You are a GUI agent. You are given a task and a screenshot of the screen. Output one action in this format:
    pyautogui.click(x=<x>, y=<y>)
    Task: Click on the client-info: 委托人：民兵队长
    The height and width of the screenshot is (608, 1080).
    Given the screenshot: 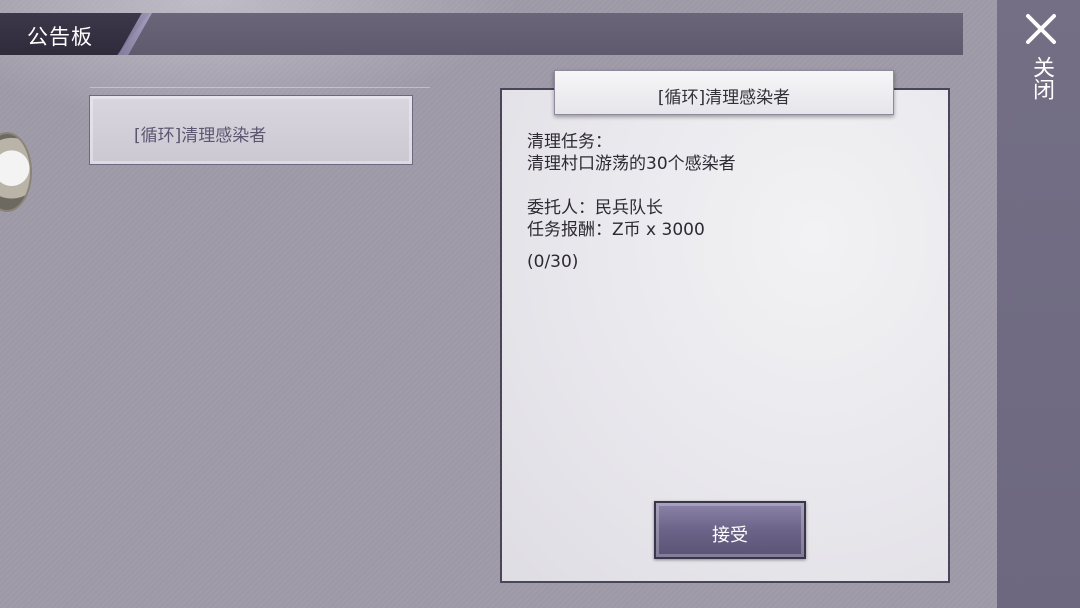 What is the action you would take?
    pyautogui.click(x=595, y=208)
    